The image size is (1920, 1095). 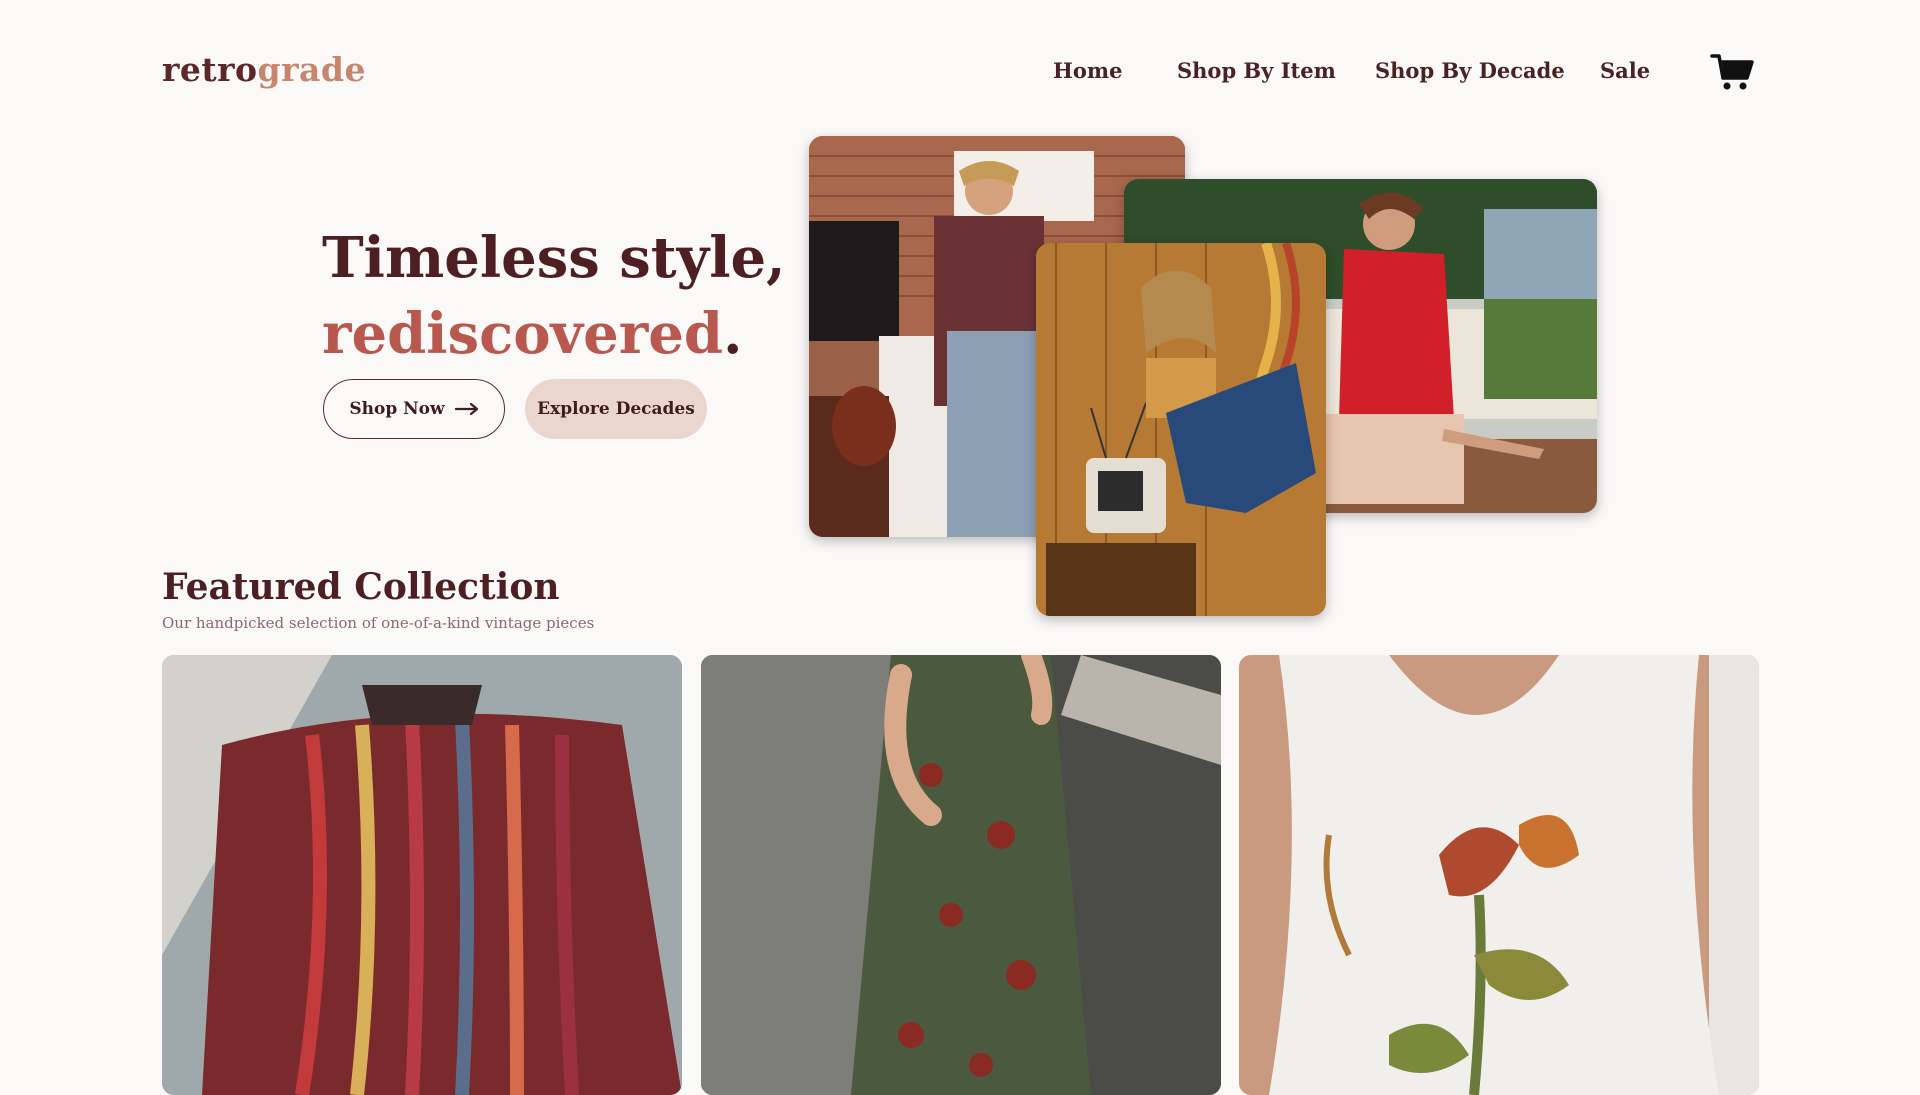 What do you see at coordinates (1181, 429) in the screenshot?
I see `hero-photo-tv` at bounding box center [1181, 429].